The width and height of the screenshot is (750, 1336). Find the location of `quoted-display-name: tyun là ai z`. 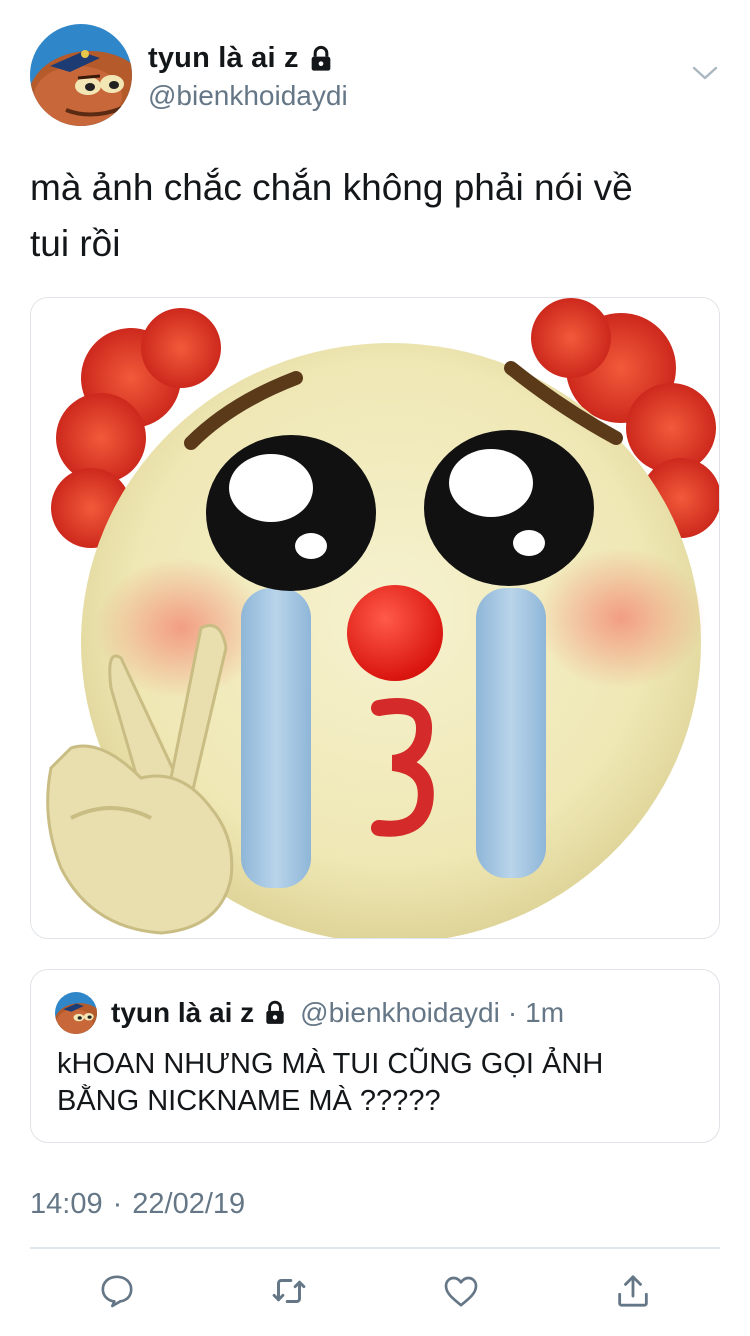

quoted-display-name: tyun là ai z is located at coordinates (183, 1012).